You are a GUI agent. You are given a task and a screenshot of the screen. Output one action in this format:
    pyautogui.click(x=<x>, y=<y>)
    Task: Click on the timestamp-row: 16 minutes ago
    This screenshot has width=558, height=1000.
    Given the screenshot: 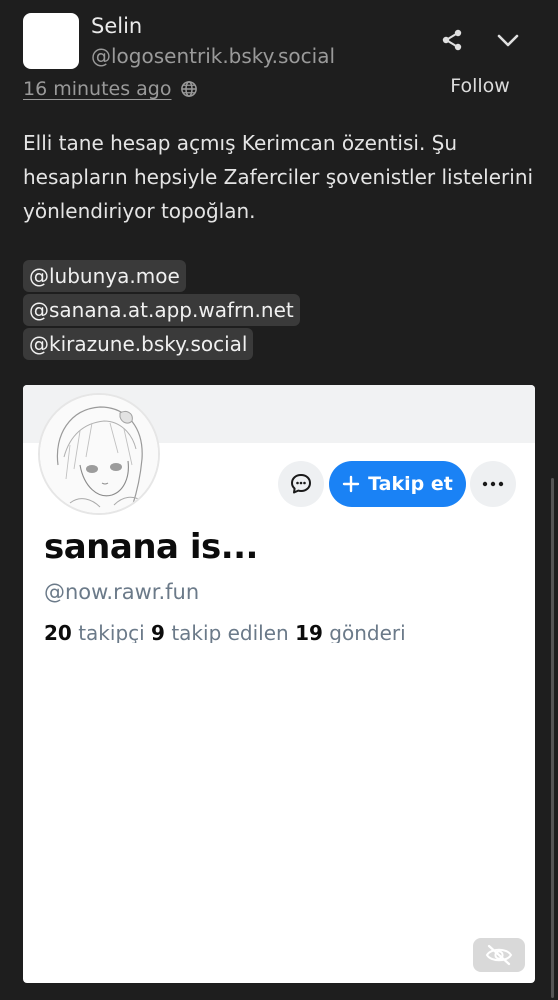 What is the action you would take?
    pyautogui.click(x=110, y=89)
    